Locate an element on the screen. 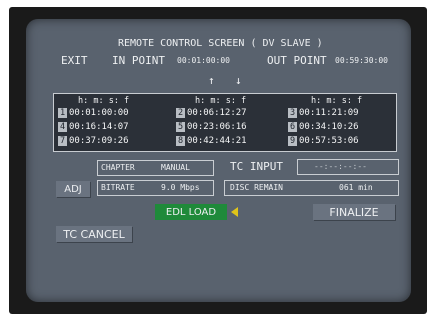  tc-slot-number: 1 is located at coordinates (62, 113).